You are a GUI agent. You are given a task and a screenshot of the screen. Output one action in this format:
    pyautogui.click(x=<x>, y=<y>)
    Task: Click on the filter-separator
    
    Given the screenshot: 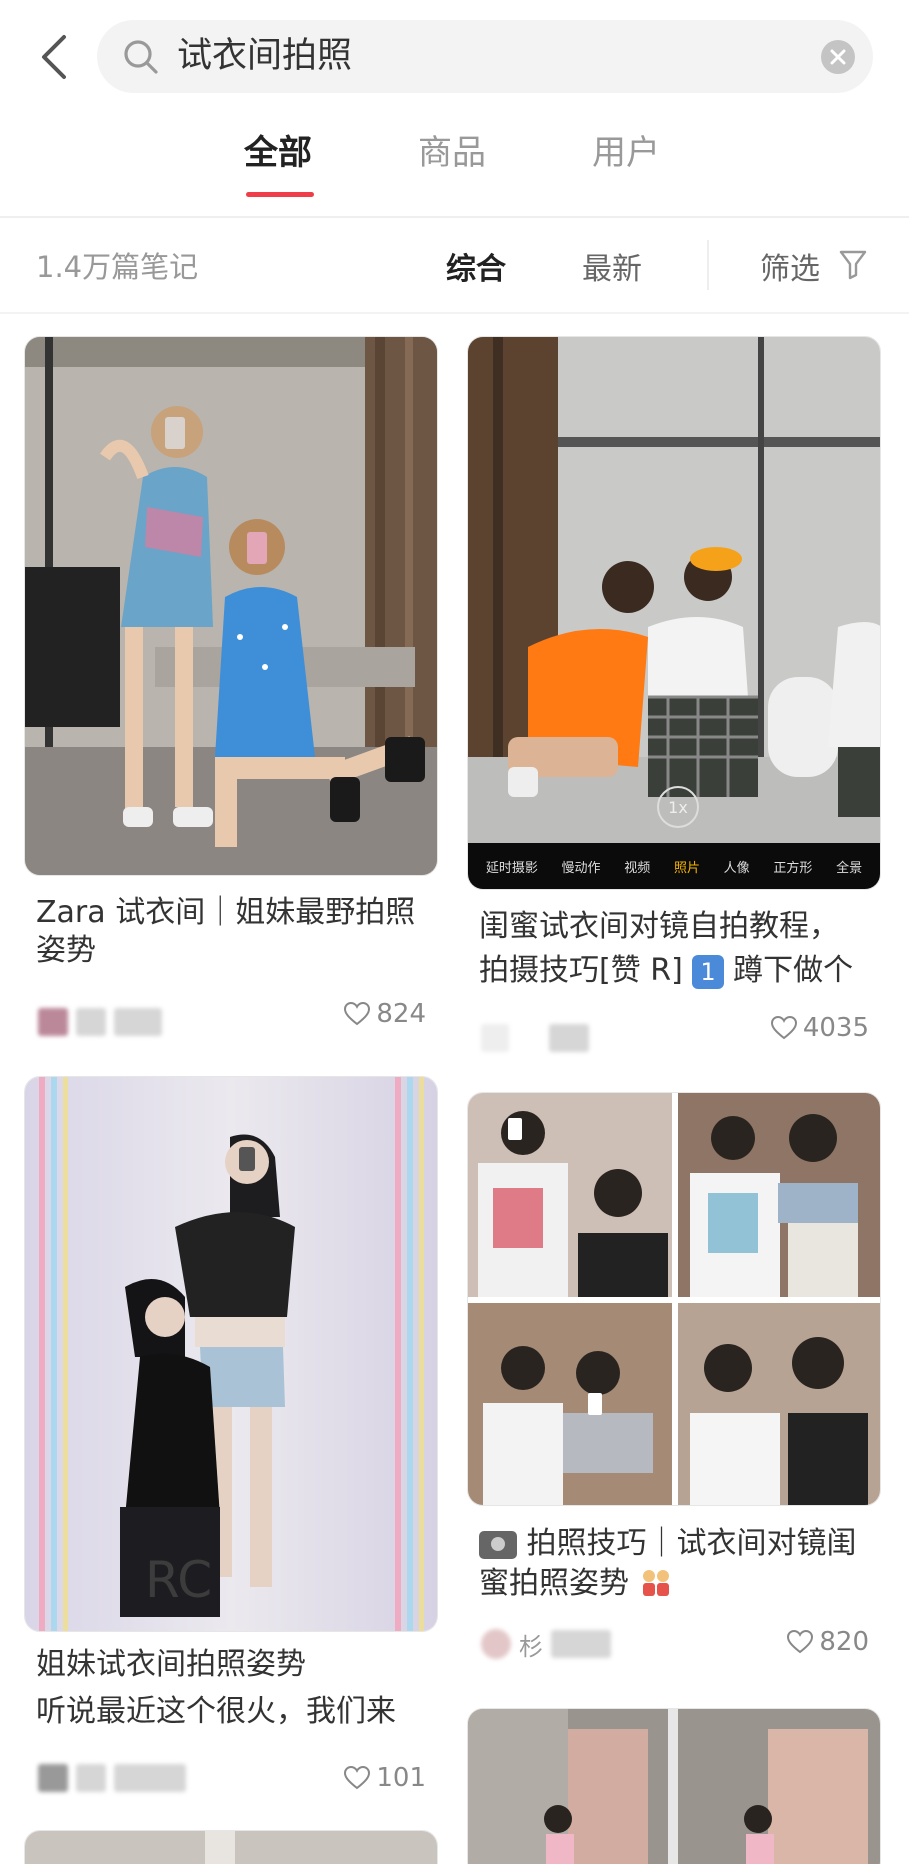 What is the action you would take?
    pyautogui.click(x=708, y=265)
    